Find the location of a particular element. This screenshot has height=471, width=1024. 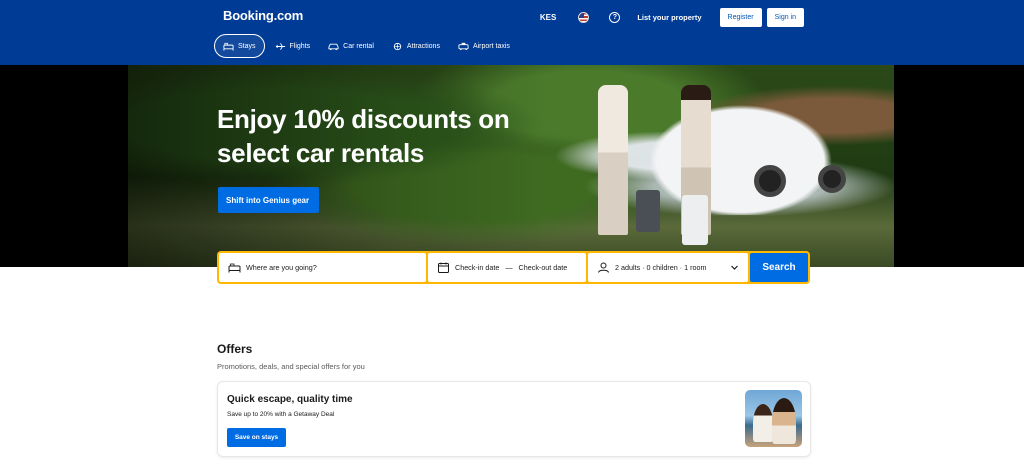

nav-tab-label: Stays is located at coordinates (247, 46).